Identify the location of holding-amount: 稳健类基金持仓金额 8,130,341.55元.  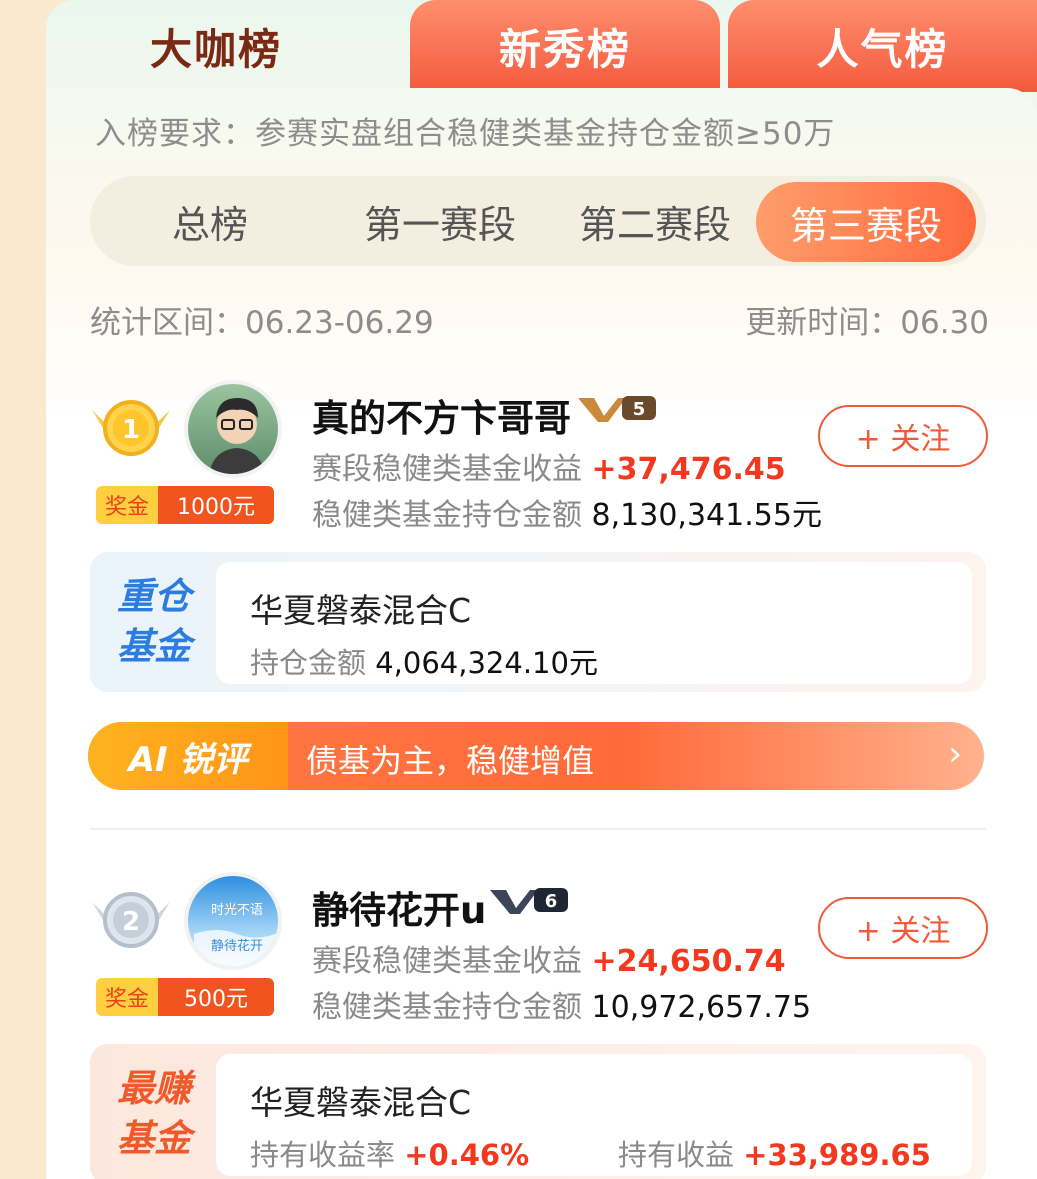
(567, 512).